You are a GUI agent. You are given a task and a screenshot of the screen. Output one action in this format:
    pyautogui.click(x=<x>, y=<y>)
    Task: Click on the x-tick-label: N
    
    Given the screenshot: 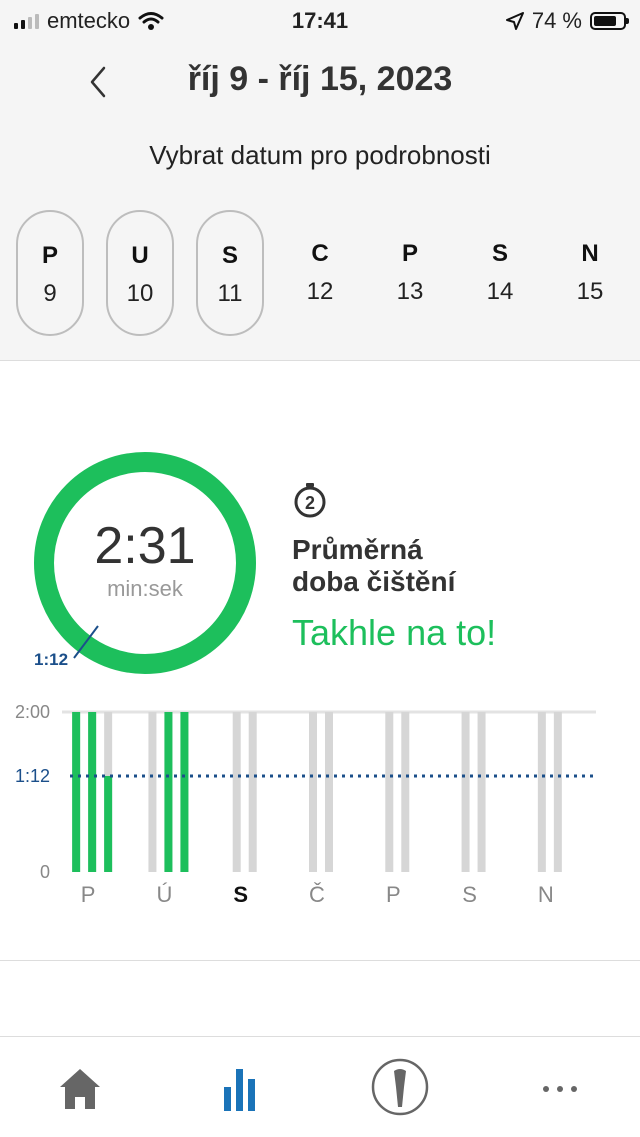 What is the action you would take?
    pyautogui.click(x=546, y=894)
    